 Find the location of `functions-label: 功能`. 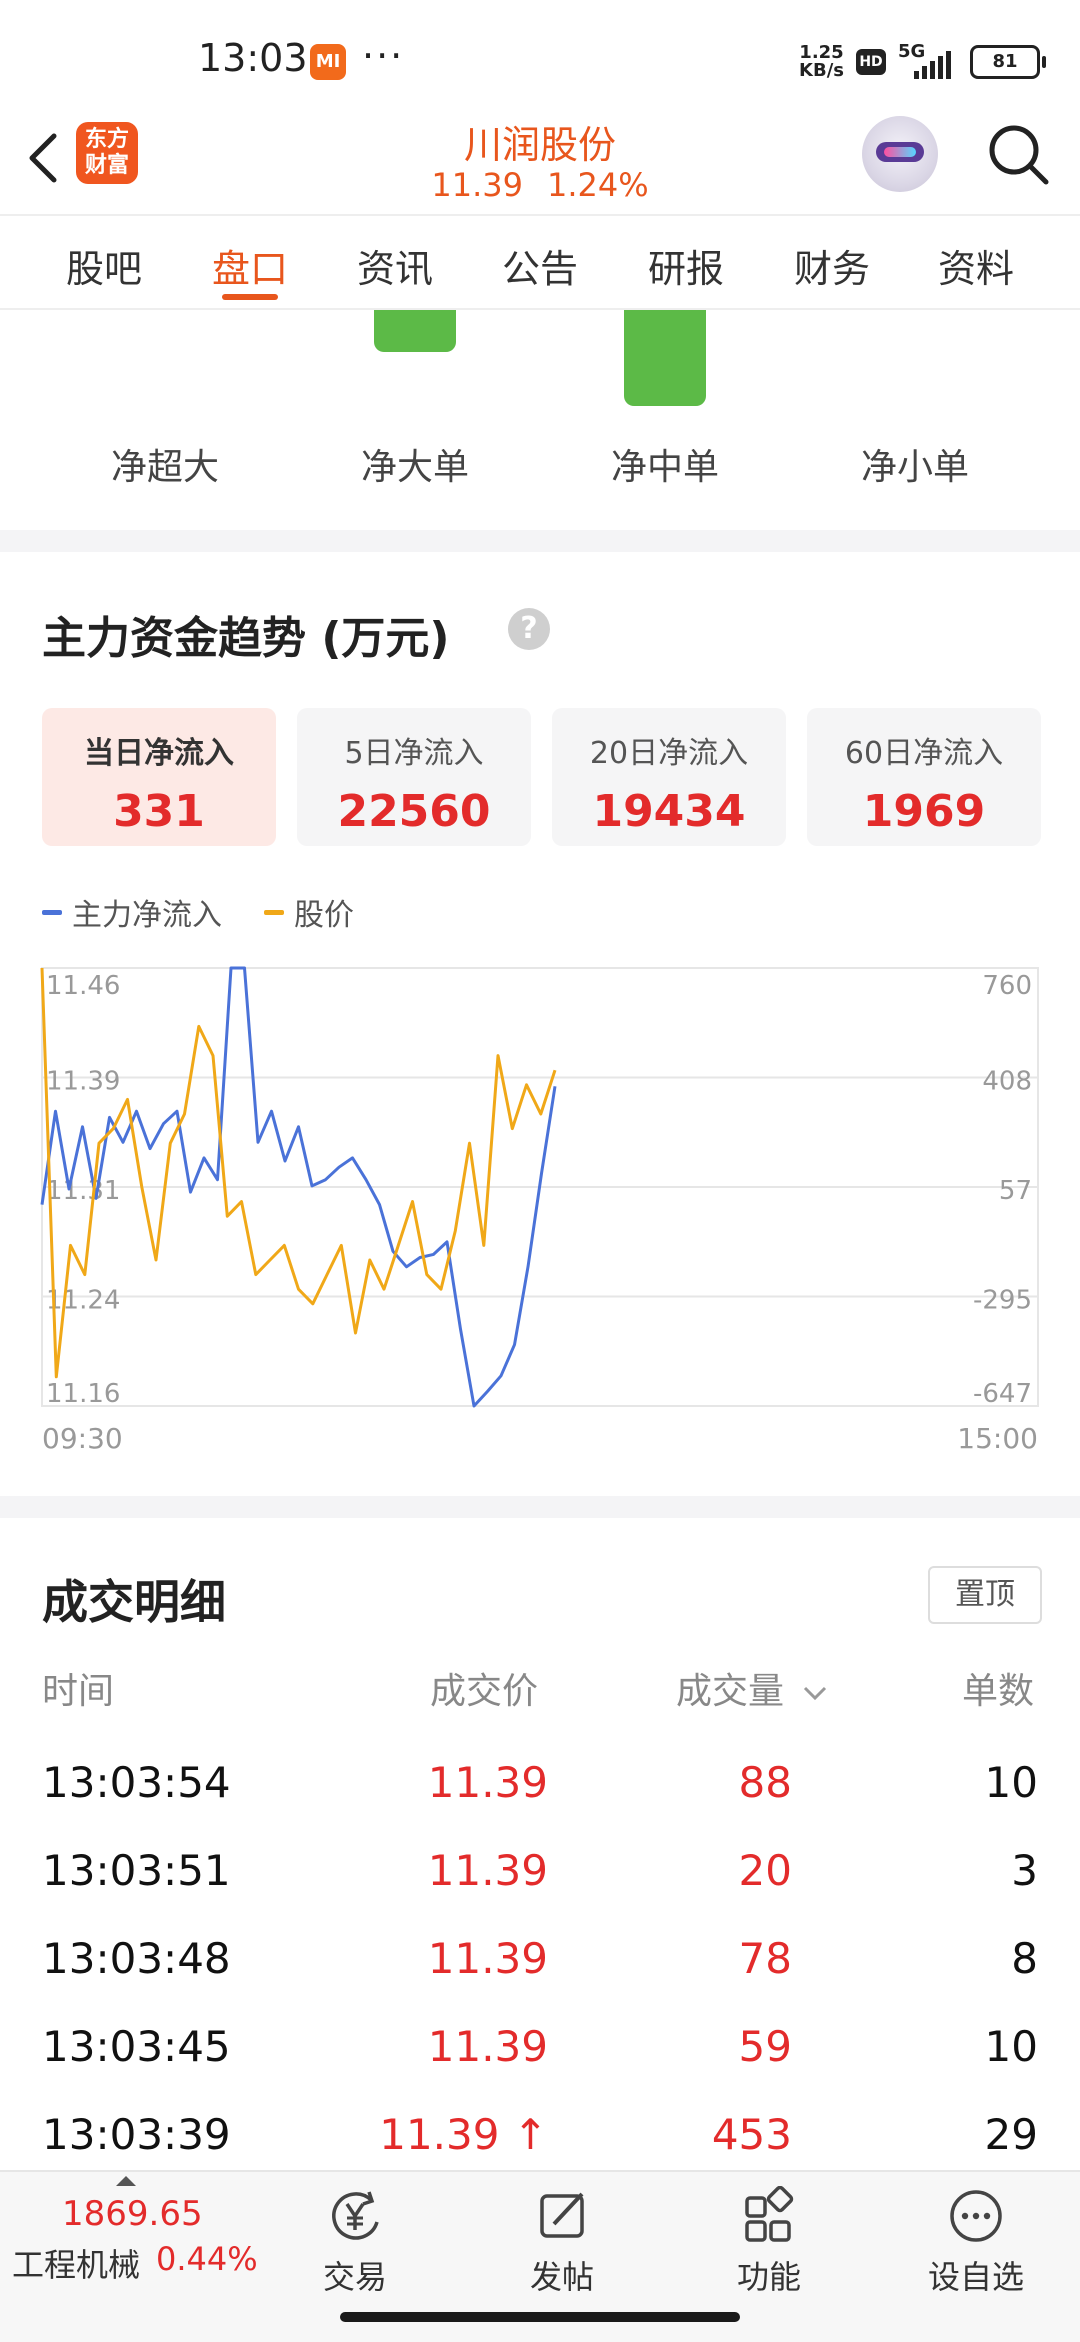

functions-label: 功能 is located at coordinates (768, 2277).